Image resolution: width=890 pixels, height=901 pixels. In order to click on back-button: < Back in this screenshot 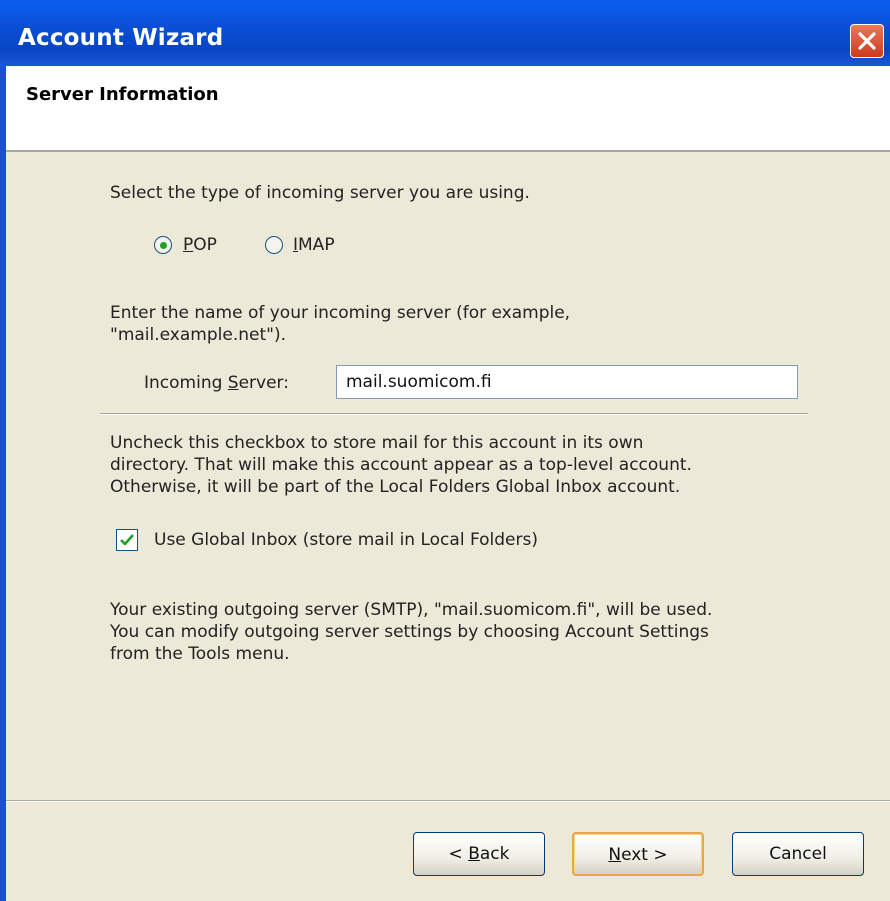, I will do `click(479, 854)`.